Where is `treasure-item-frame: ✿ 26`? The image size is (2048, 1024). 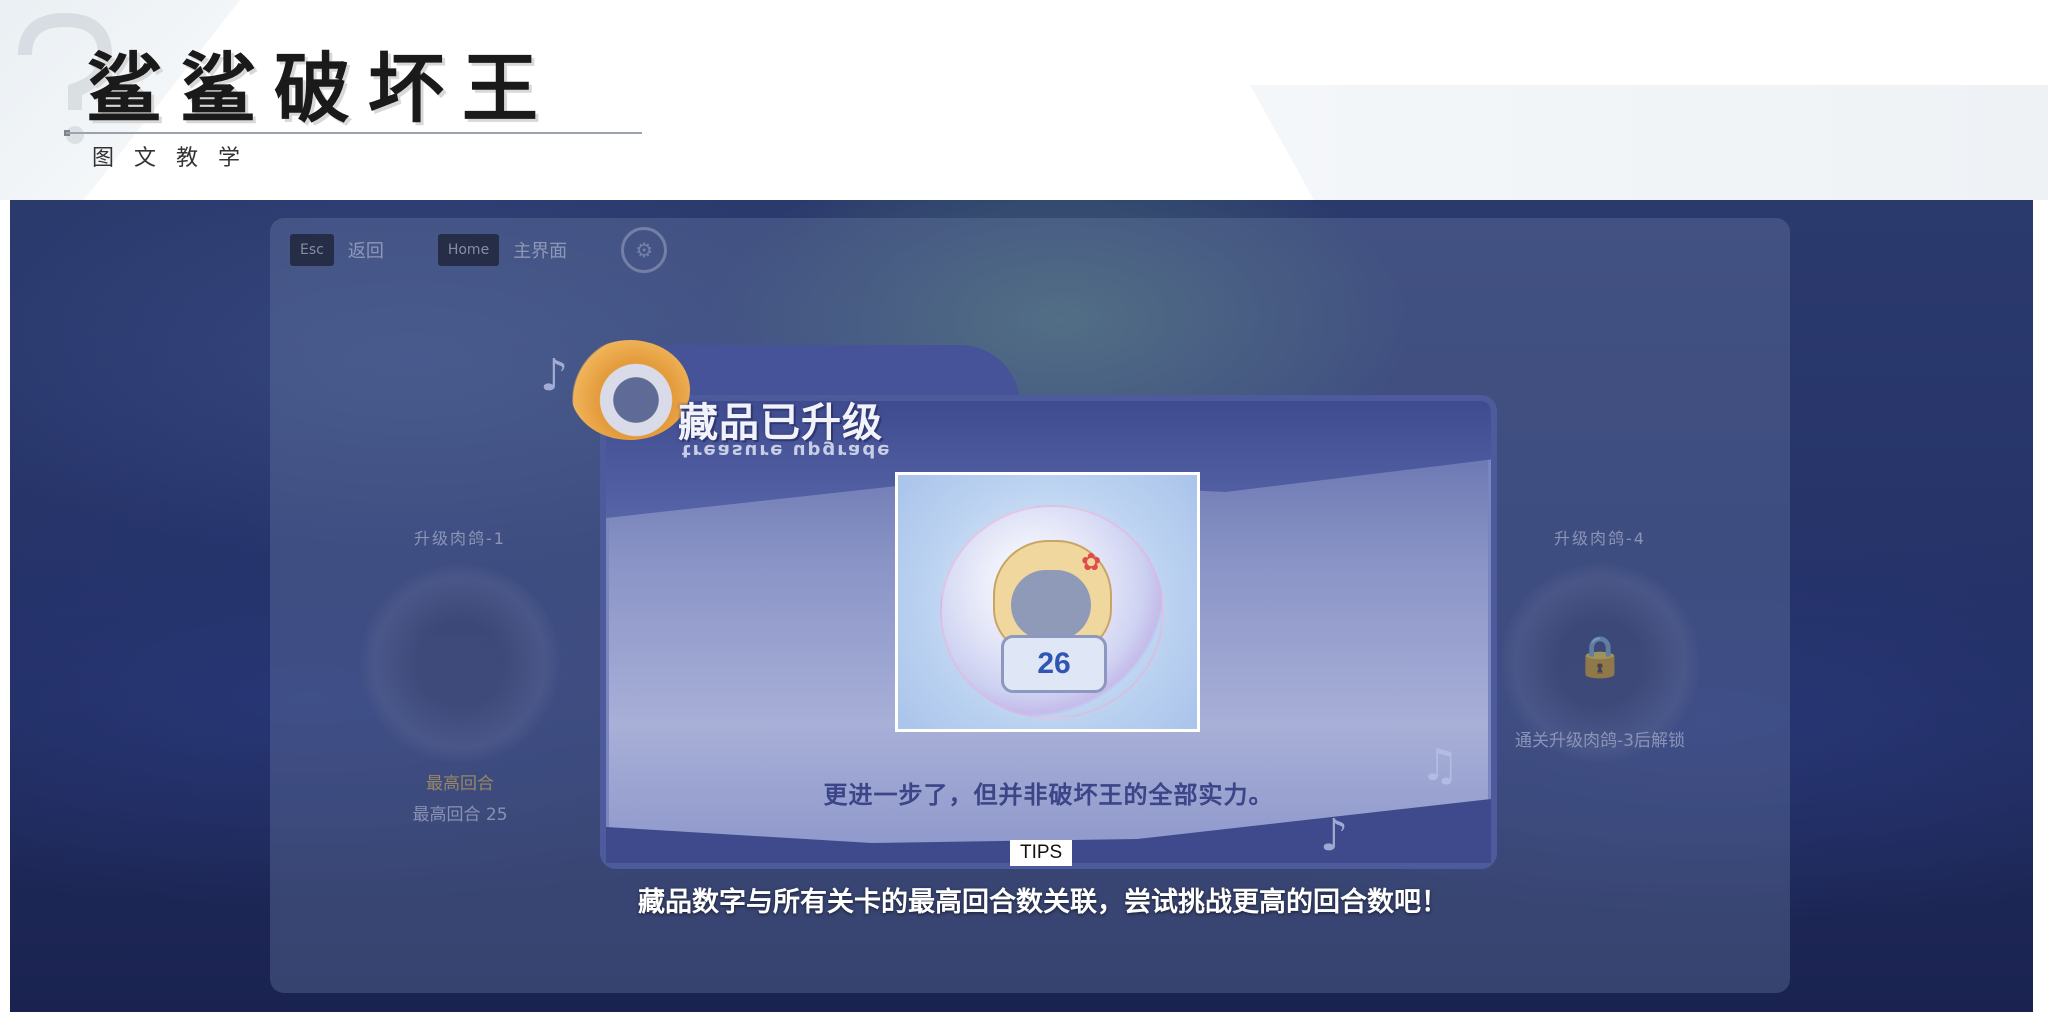
treasure-item-frame: ✿ 26 is located at coordinates (1047, 602).